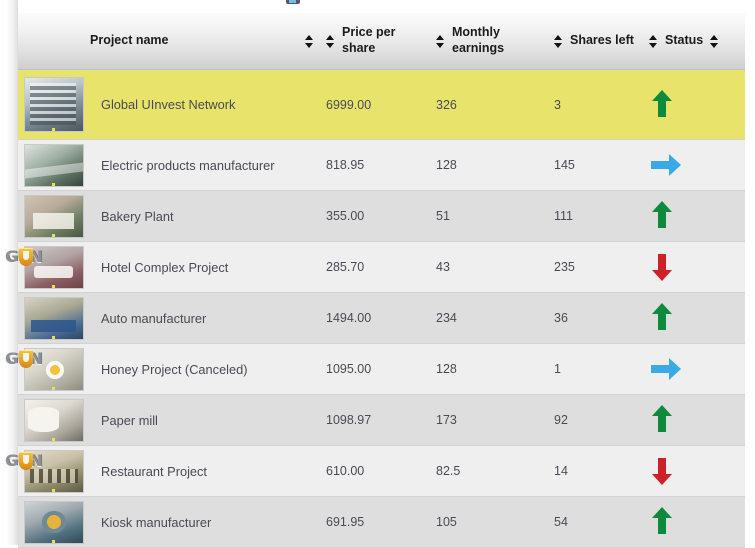 This screenshot has height=548, width=755. I want to click on clipped-top-element, so click(293, 2).